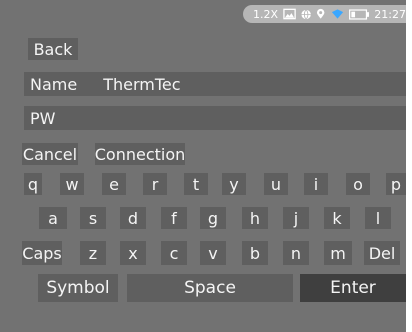 The width and height of the screenshot is (412, 332). What do you see at coordinates (72, 184) in the screenshot?
I see `key-w: w` at bounding box center [72, 184].